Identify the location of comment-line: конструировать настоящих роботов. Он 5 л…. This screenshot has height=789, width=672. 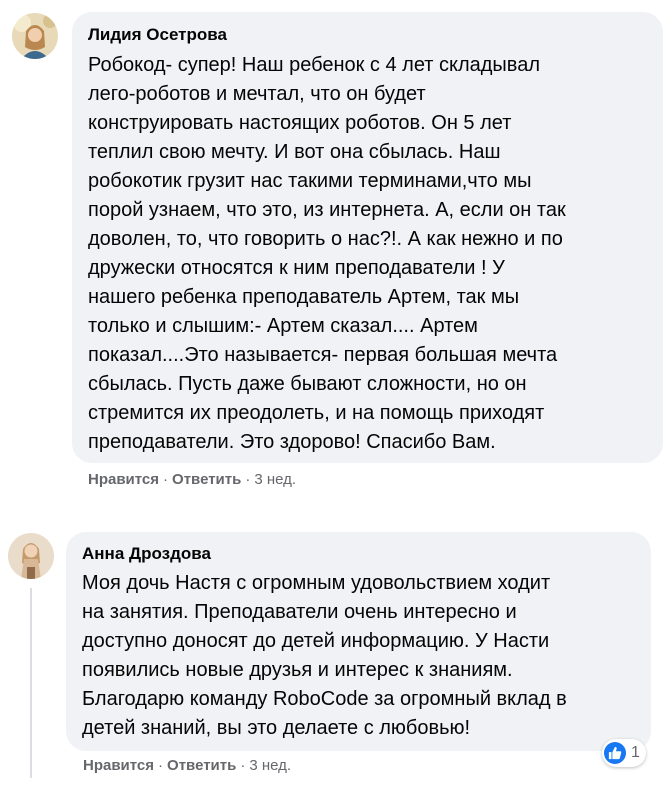
(300, 123).